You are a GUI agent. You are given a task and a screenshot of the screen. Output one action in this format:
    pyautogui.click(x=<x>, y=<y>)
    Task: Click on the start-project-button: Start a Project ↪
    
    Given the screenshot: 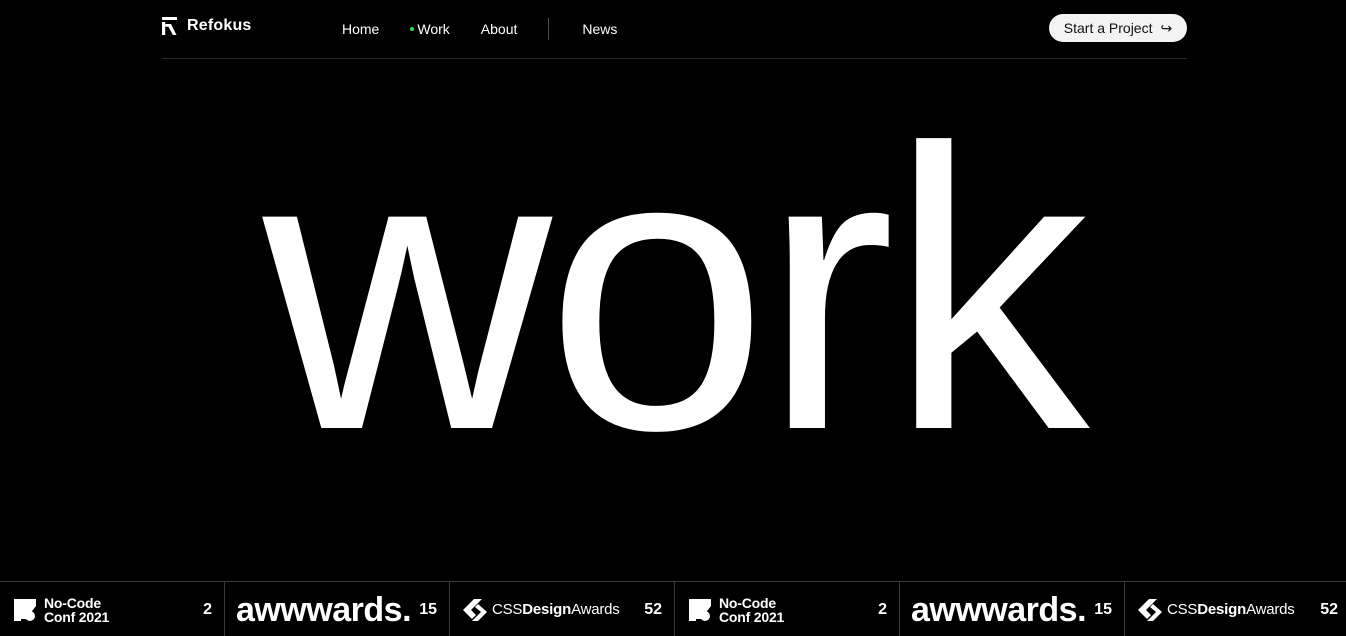 What is the action you would take?
    pyautogui.click(x=1118, y=28)
    